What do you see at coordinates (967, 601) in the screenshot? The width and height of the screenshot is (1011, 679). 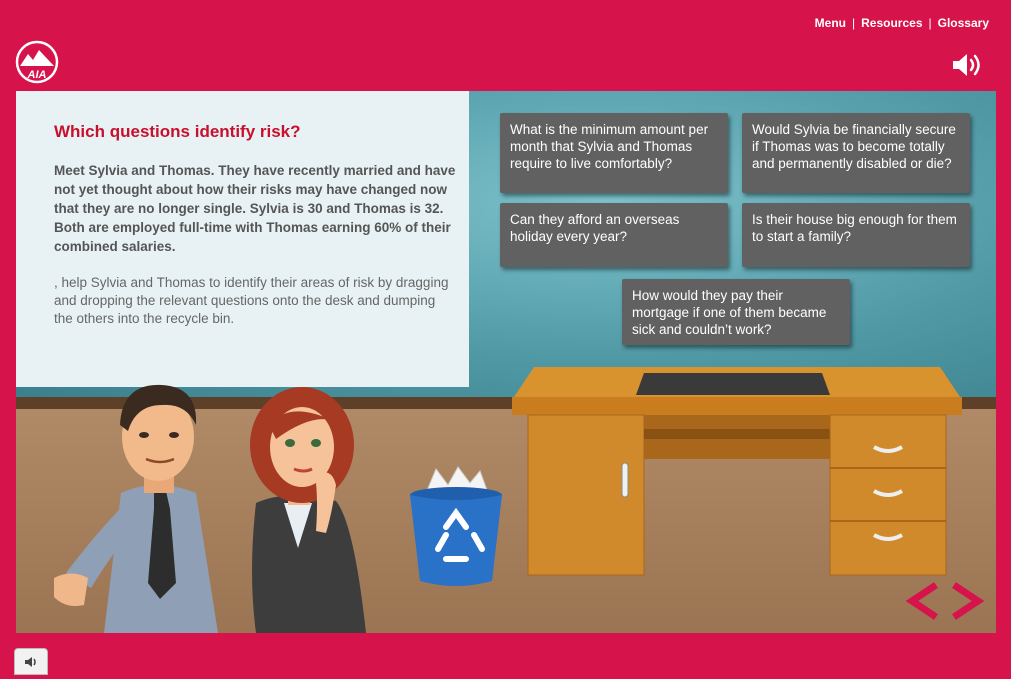 I see `chevron-right-icon` at bounding box center [967, 601].